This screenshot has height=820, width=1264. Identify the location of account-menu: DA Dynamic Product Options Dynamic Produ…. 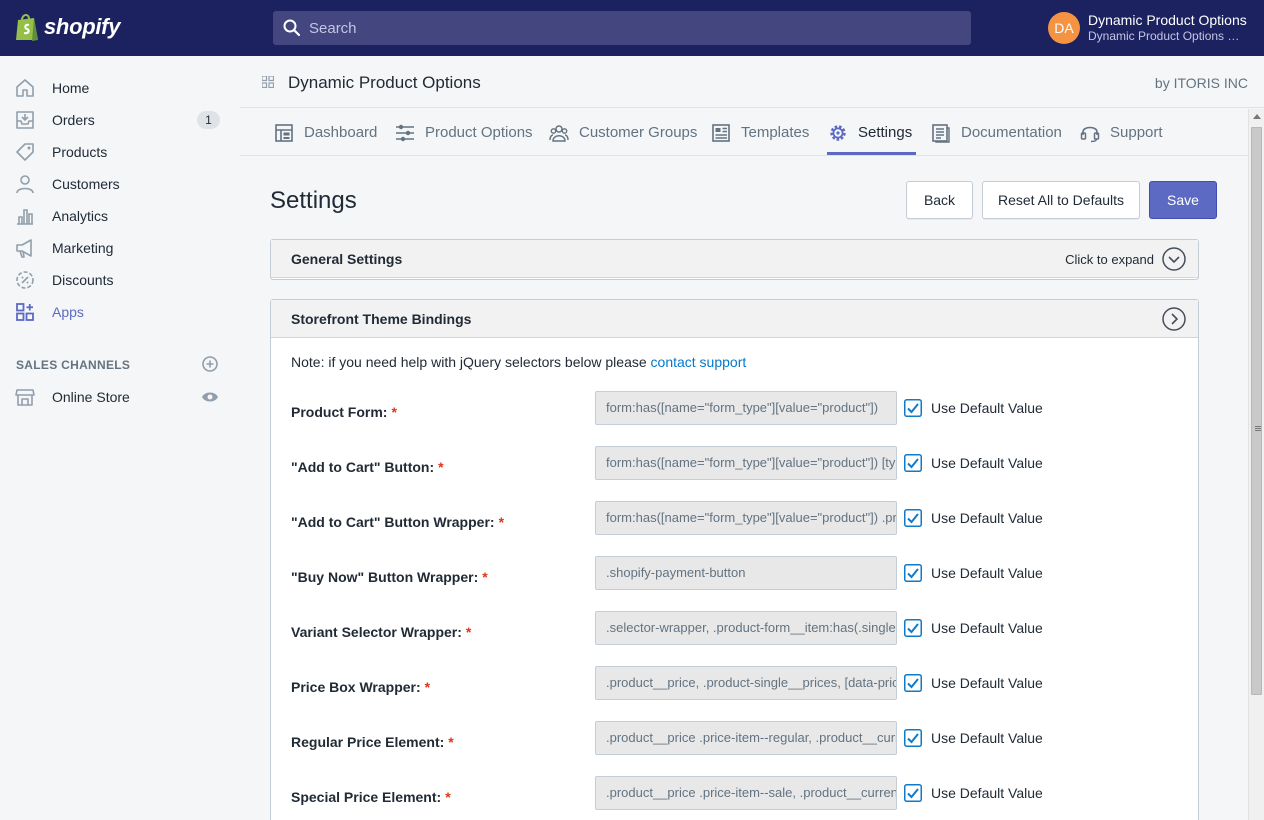
(1148, 28).